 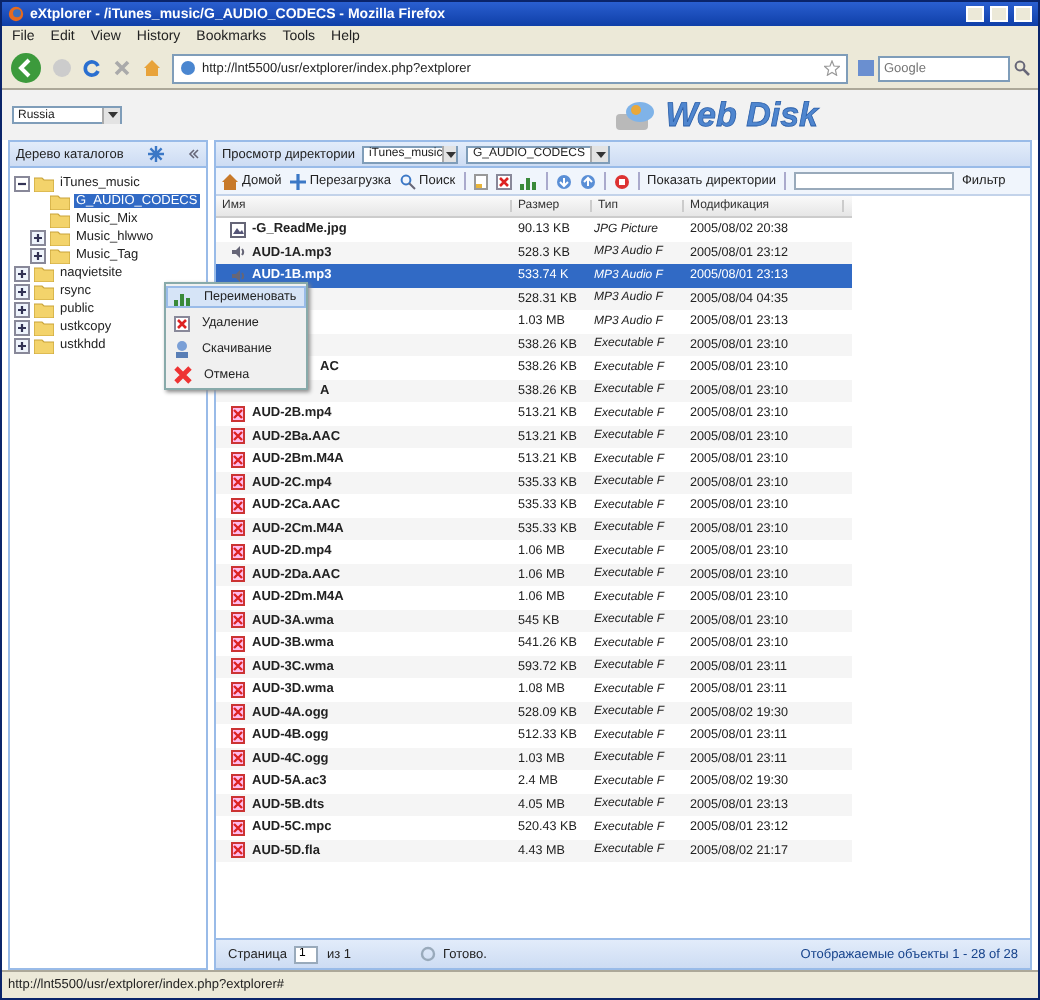 What do you see at coordinates (26, 68) in the screenshot?
I see `back-button` at bounding box center [26, 68].